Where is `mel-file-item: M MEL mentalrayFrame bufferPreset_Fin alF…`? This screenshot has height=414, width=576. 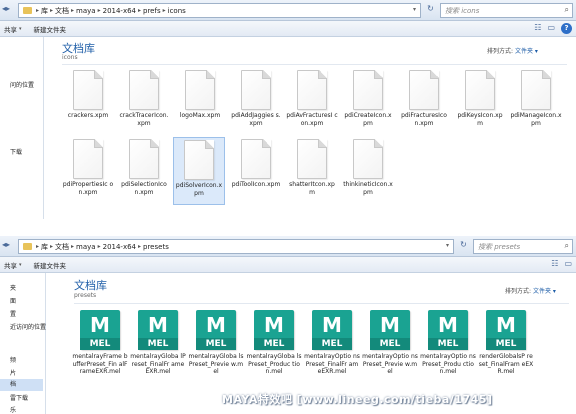 mel-file-item: M MEL mentalrayFrame bufferPreset_Fin alF… is located at coordinates (100, 343).